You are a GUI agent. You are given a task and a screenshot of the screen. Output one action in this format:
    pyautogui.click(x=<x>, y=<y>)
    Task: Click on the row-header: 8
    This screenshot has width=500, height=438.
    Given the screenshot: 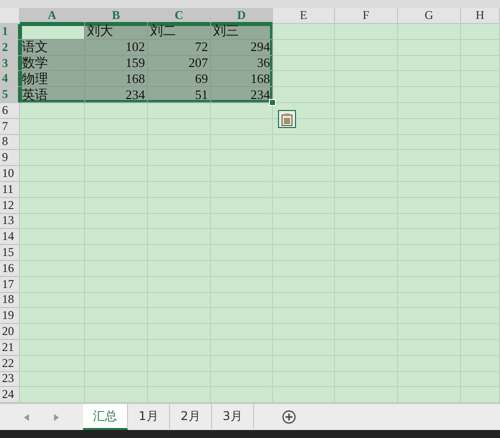 What is the action you would take?
    pyautogui.click(x=10, y=142)
    